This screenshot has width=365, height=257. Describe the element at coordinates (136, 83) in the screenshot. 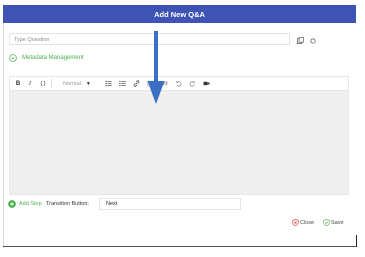

I see `link-icon` at that location.